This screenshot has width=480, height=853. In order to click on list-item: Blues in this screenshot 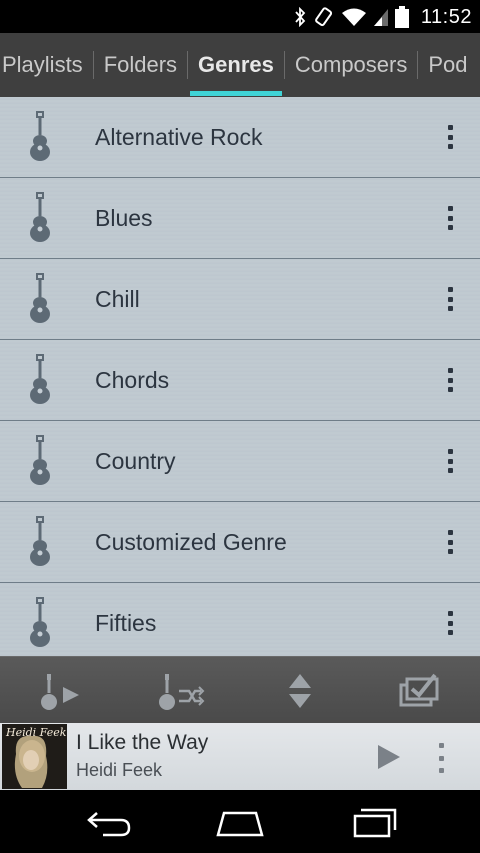, I will do `click(240, 218)`.